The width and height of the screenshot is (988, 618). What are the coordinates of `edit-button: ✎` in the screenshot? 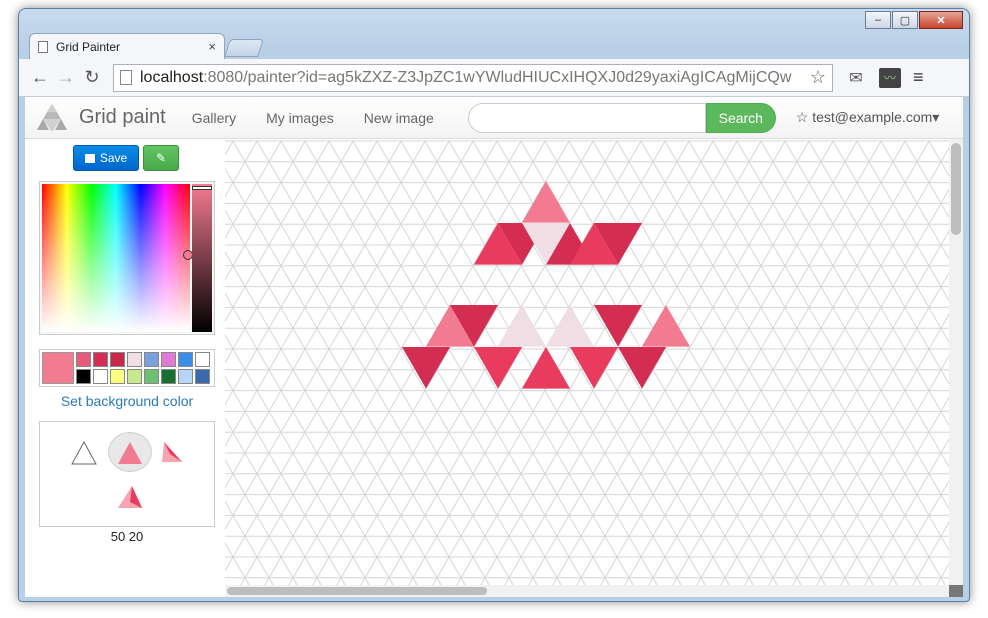 It's located at (161, 158).